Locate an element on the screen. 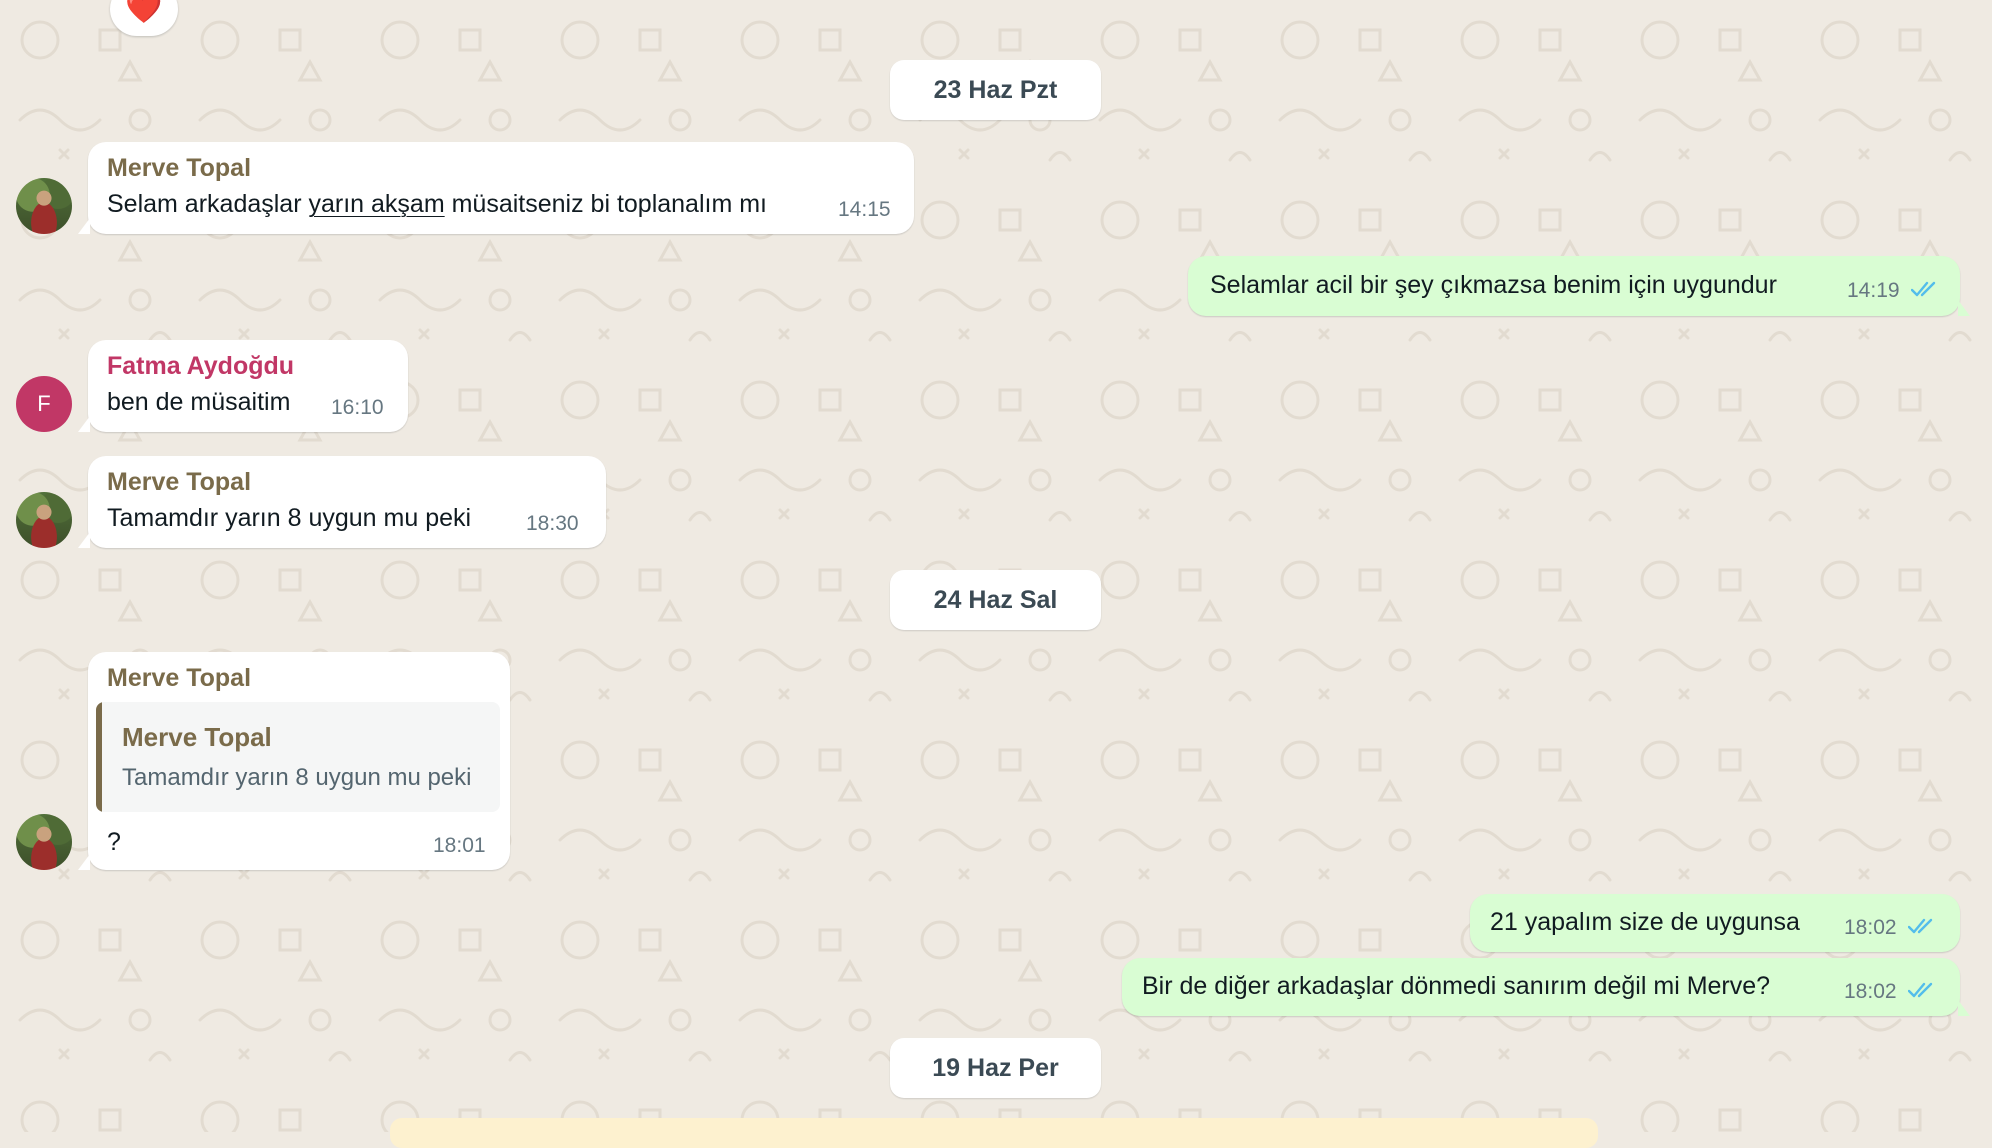 Image resolution: width=1992 pixels, height=1148 pixels. quote-text: Tamamdır yarın 8 uygun mu peki is located at coordinates (297, 777).